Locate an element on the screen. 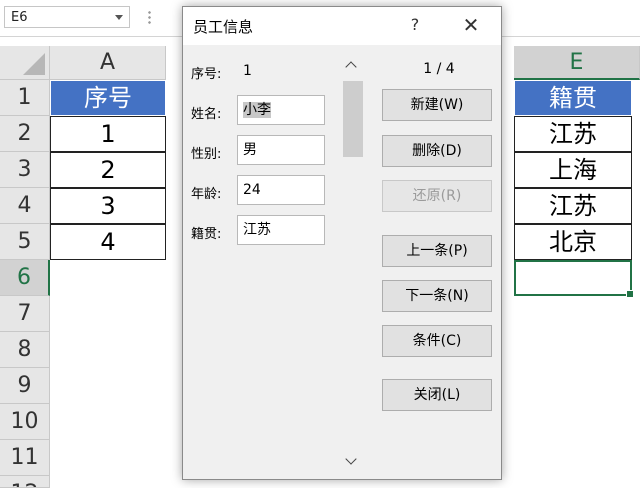  next-record-button: 下一条(N) is located at coordinates (437, 296).